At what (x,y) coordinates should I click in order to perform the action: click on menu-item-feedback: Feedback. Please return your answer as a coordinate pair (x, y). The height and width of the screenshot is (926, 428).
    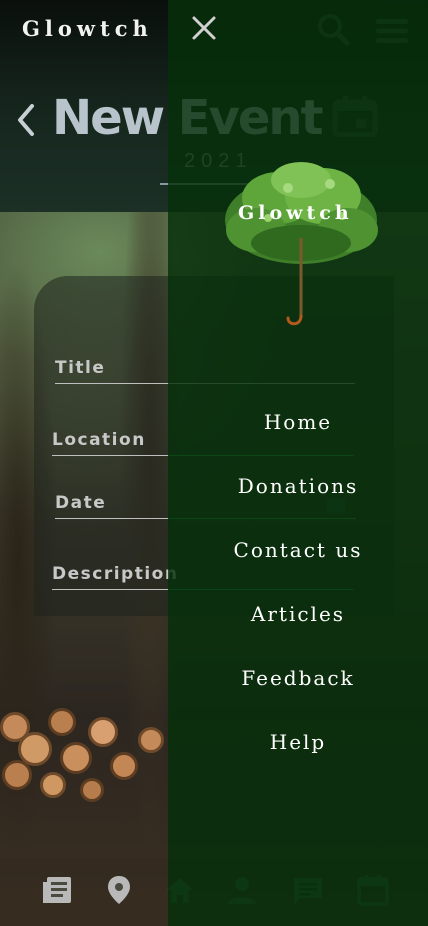
    Looking at the image, I should click on (298, 678).